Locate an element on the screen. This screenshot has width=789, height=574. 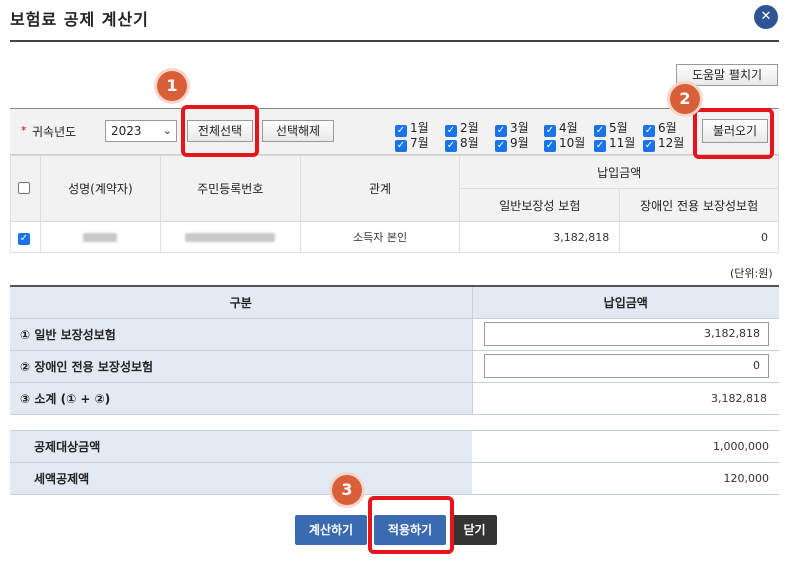
tax-credit-value: 120,000 is located at coordinates (625, 478).